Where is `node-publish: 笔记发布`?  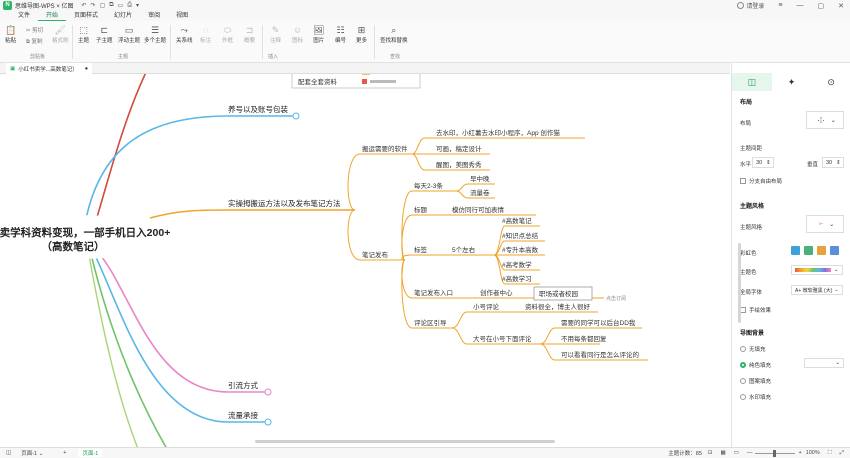 node-publish: 笔记发布 is located at coordinates (375, 254).